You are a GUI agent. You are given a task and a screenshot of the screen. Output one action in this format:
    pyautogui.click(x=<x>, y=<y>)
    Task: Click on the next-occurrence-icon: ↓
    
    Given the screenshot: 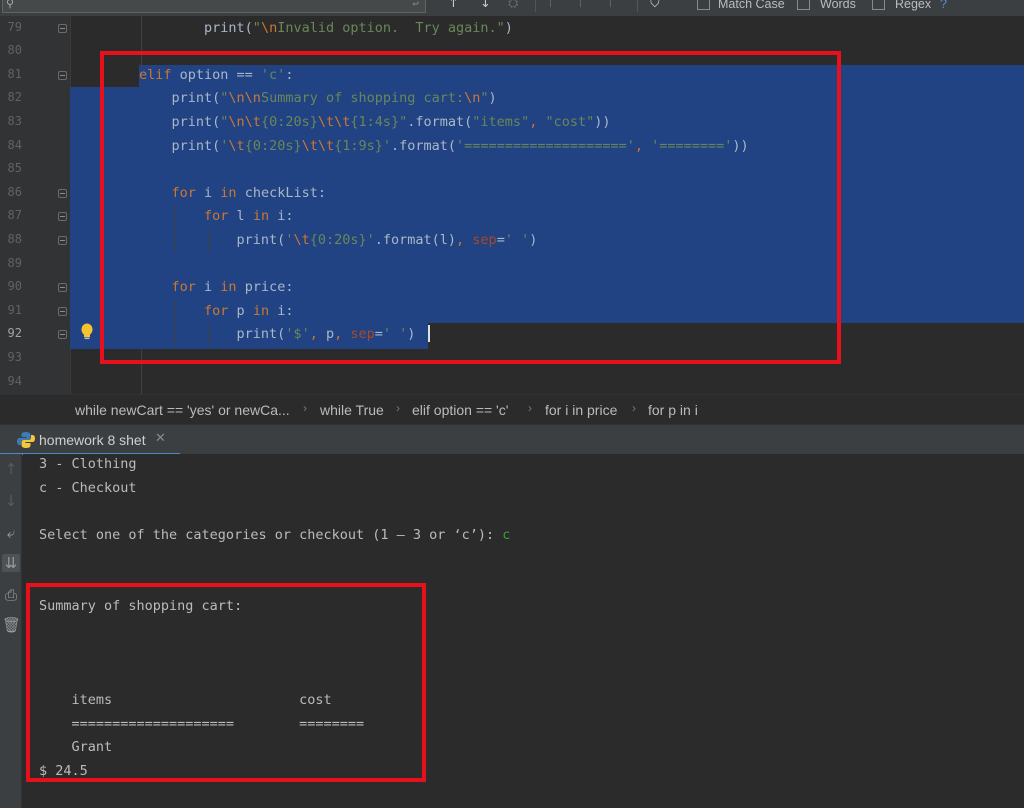 What is the action you would take?
    pyautogui.click(x=485, y=5)
    